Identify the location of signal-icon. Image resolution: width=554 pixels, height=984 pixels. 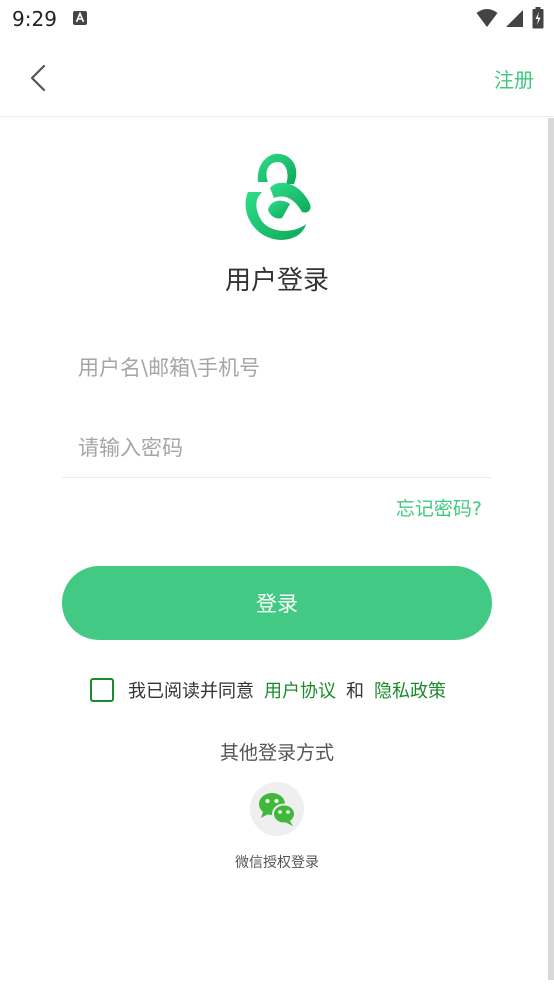
(514, 18).